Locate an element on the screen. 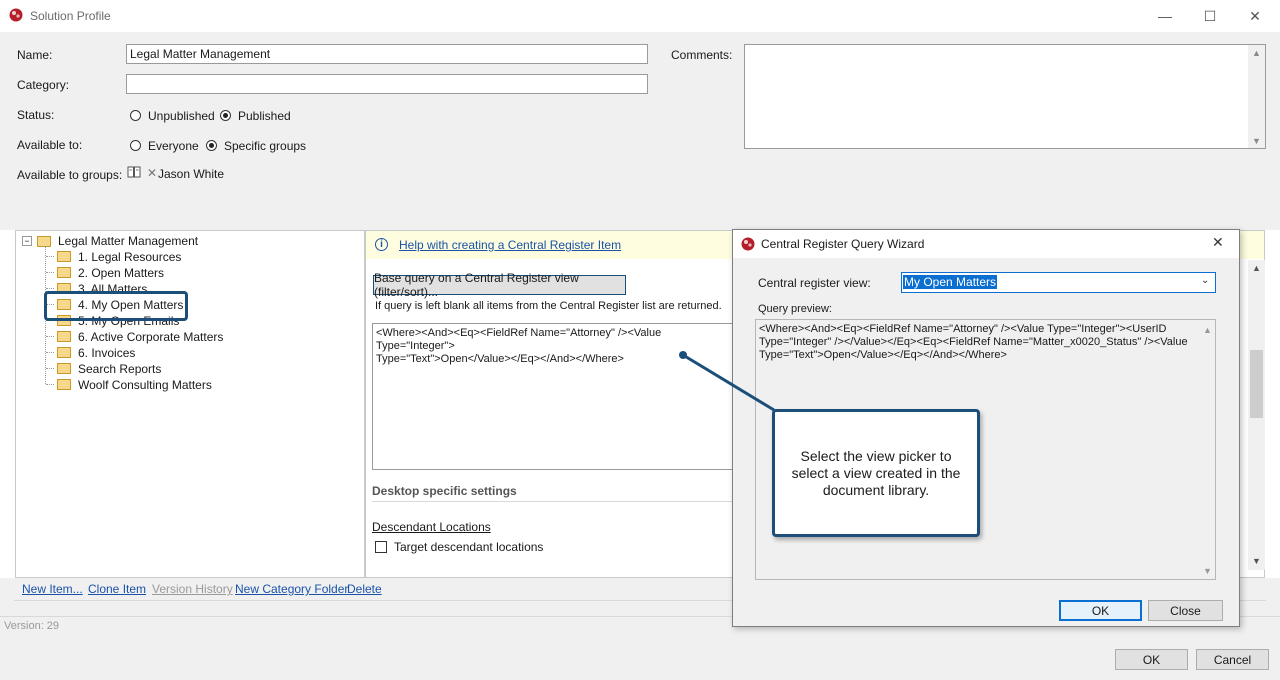 The width and height of the screenshot is (1280, 680). callout-connector is located at coordinates (727, 381).